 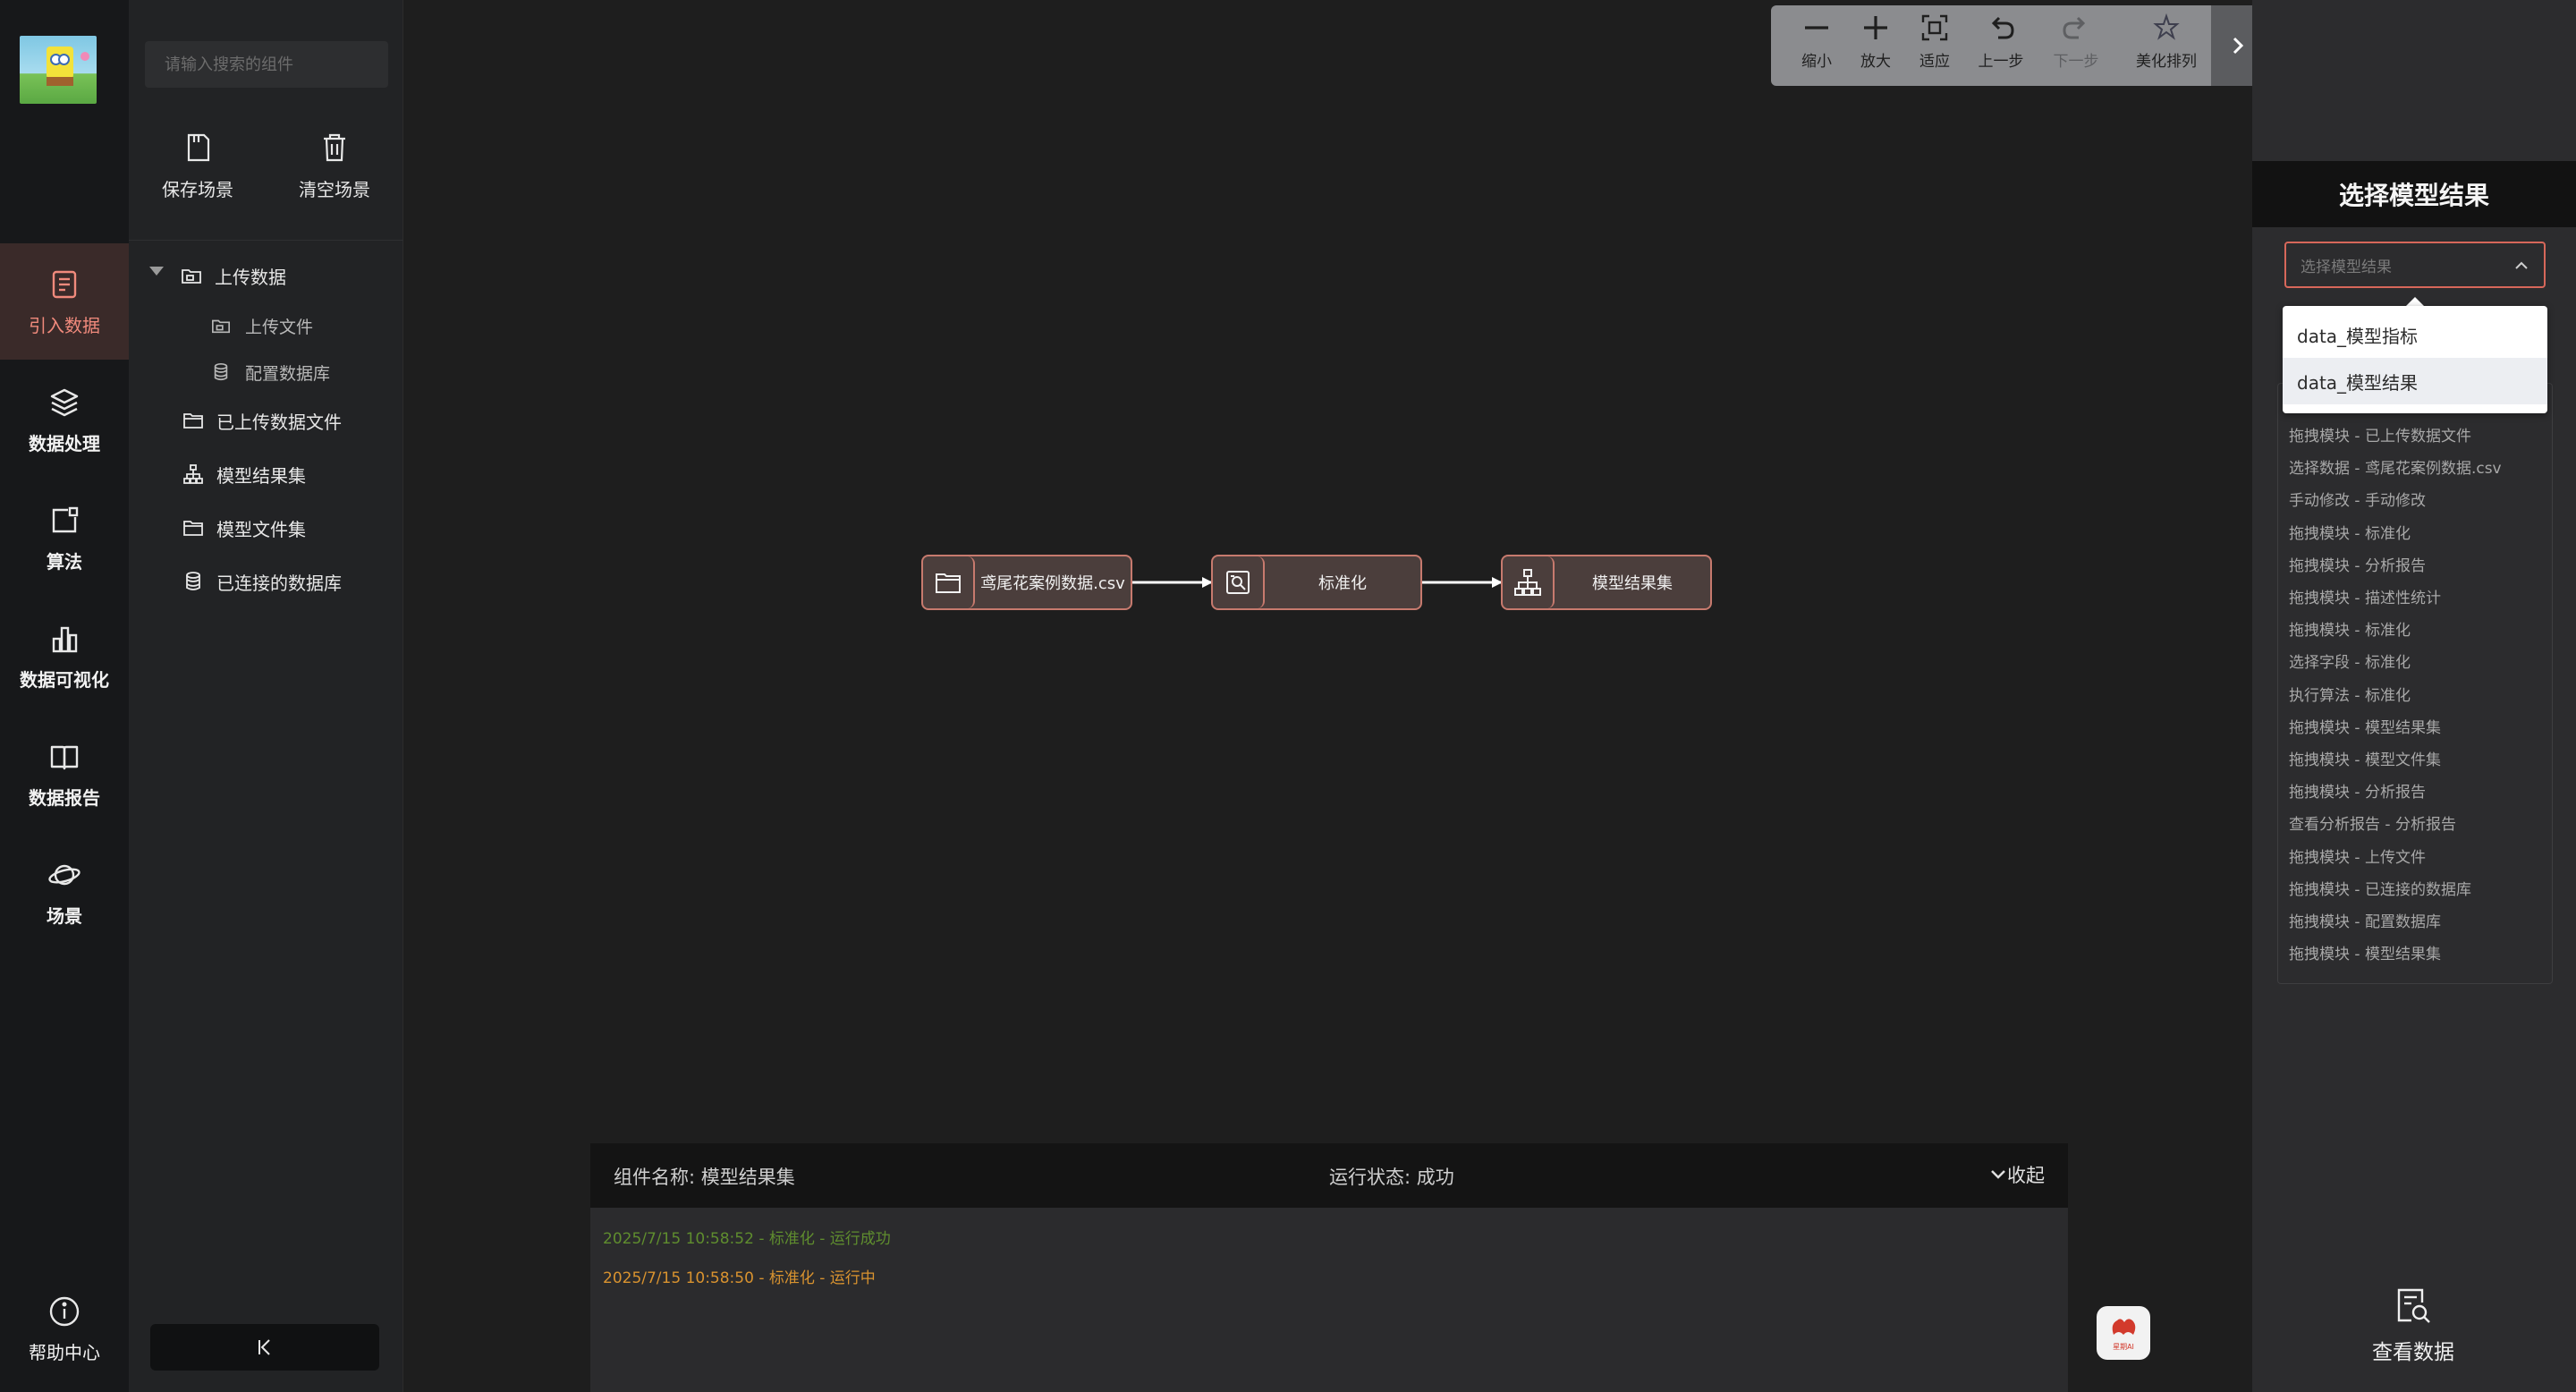 I want to click on view-data-button: 查看数据, so click(x=2413, y=1325).